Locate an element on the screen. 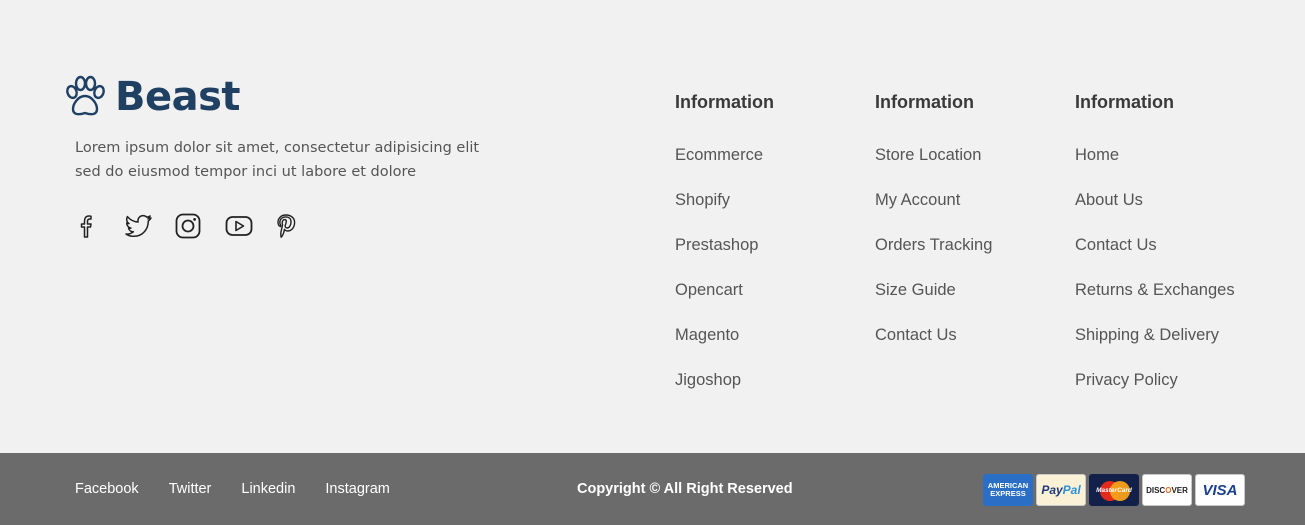  visa-text: VISA is located at coordinates (1220, 490).